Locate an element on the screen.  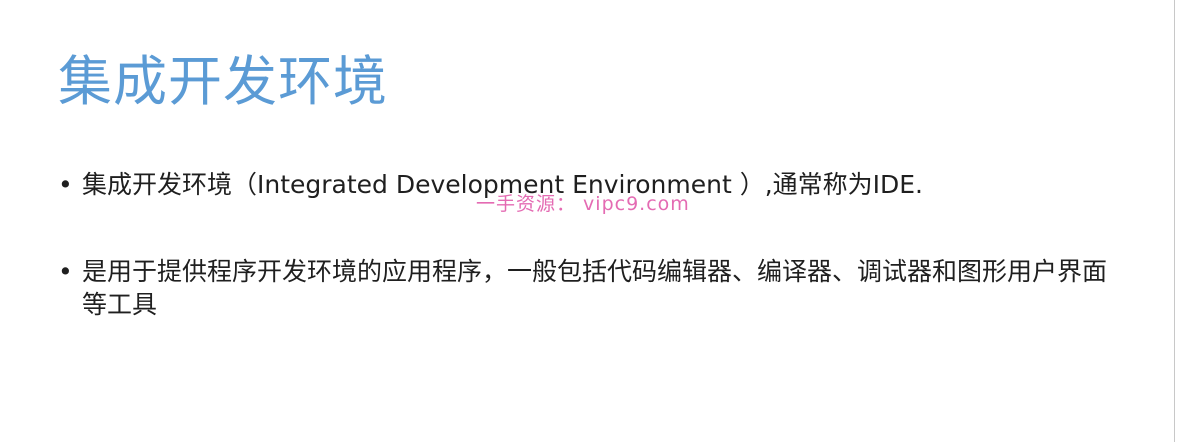
watermark: 一手资源： vipc9.com is located at coordinates (583, 204).